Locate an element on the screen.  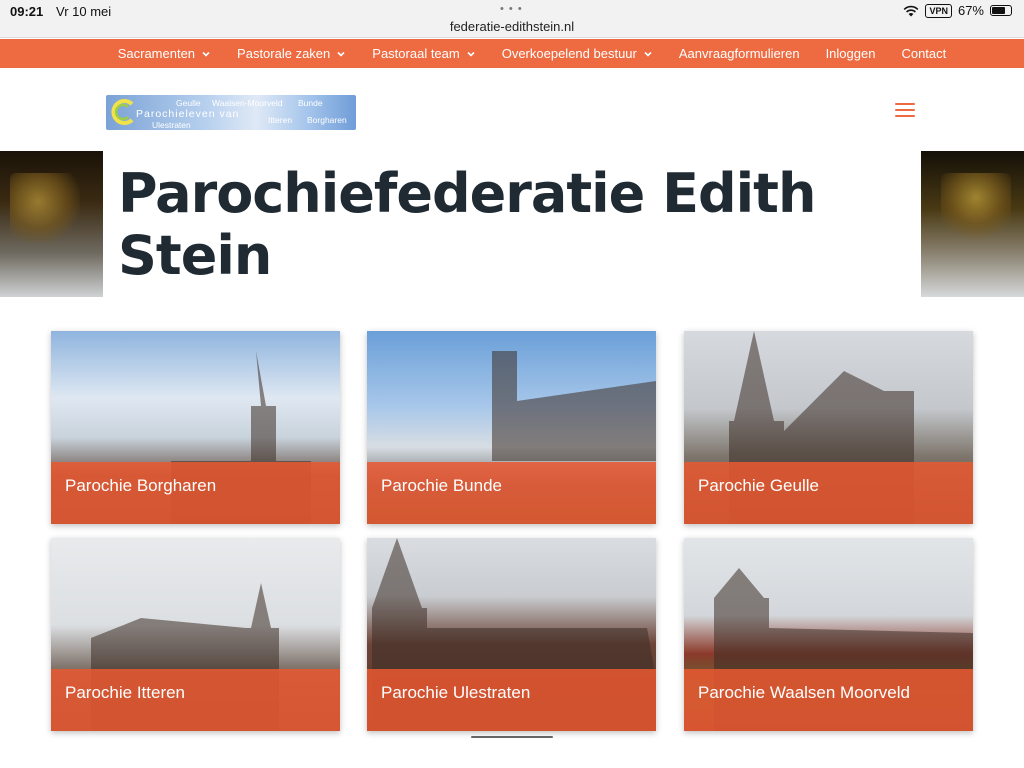
tile-label: Parochie Borgharen is located at coordinates (141, 485).